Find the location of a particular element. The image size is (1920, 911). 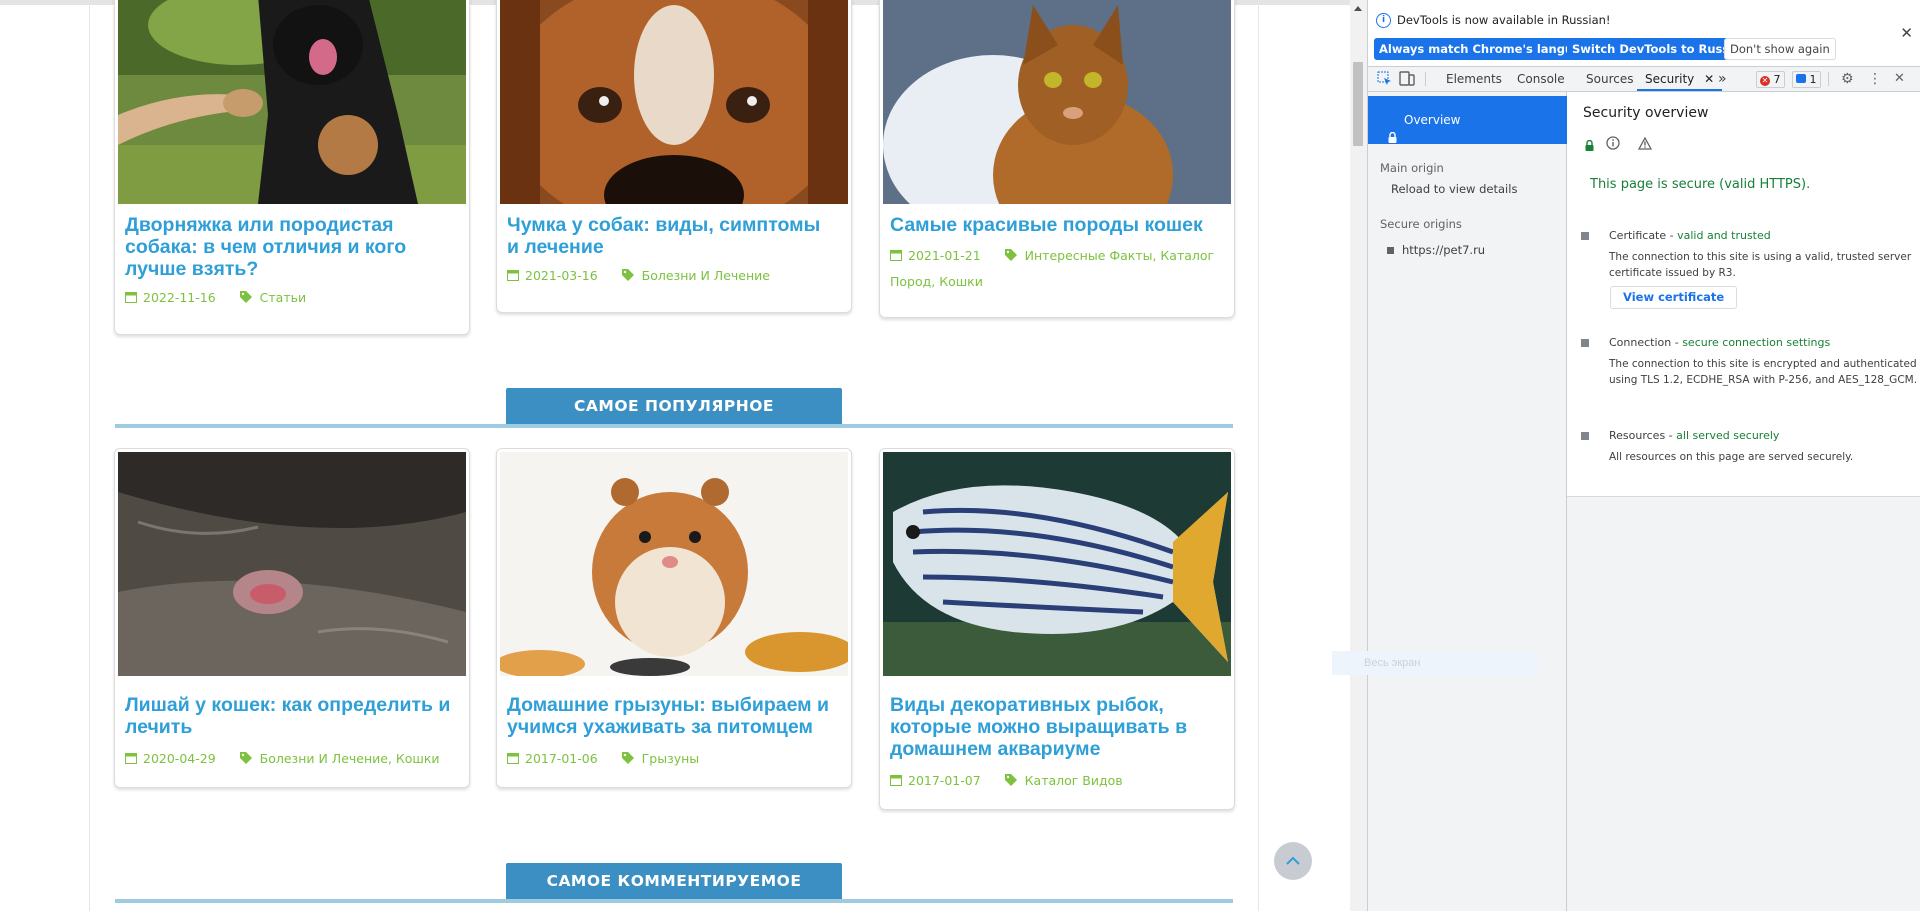

cat-ringworm-image is located at coordinates (292, 564).